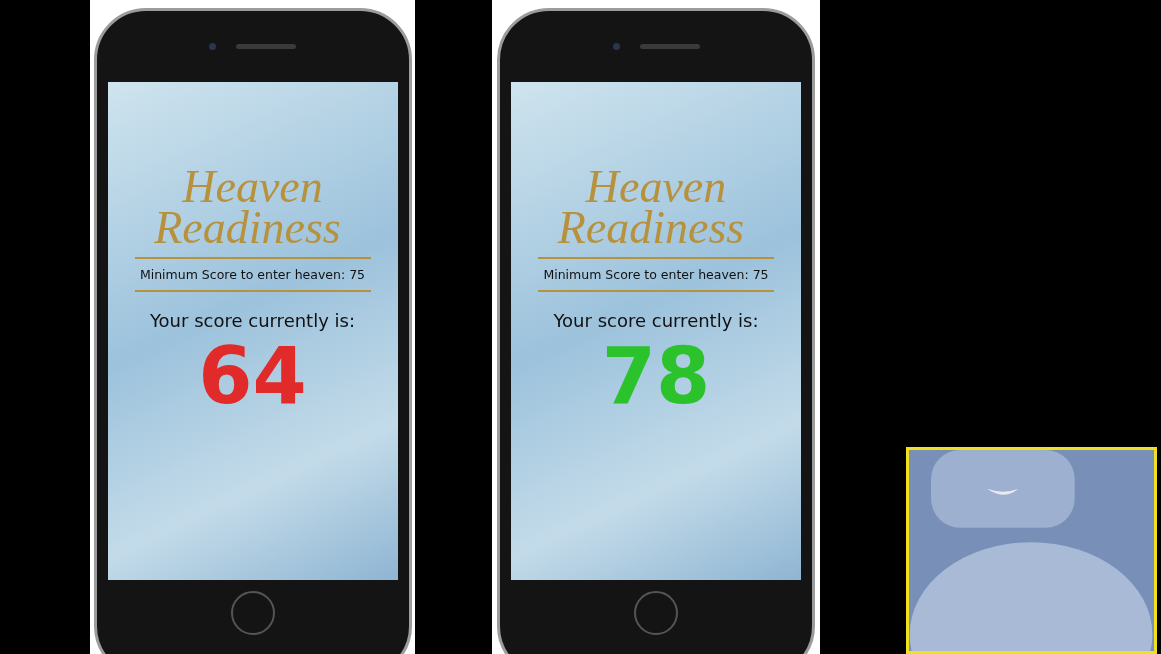  Describe the element at coordinates (656, 375) in the screenshot. I see `score-value: 78` at that location.